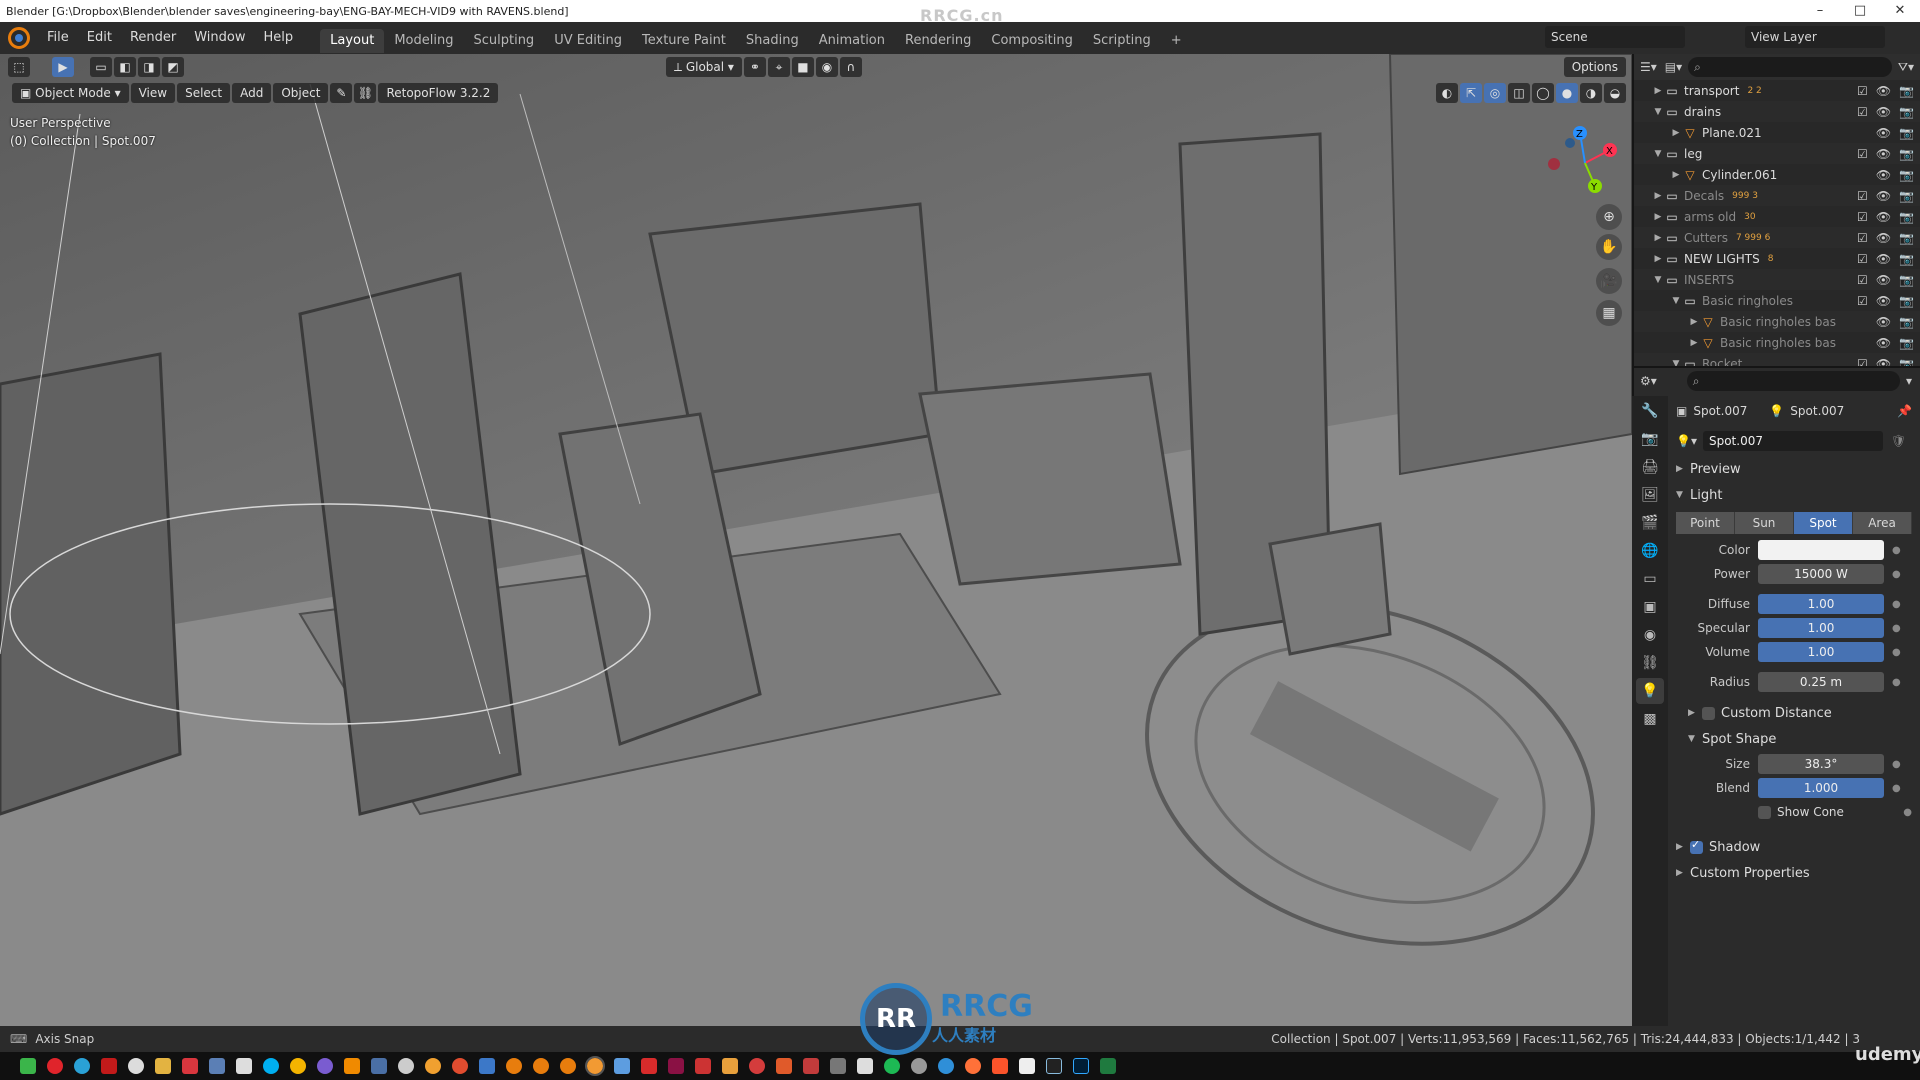 The height and width of the screenshot is (1080, 1920). I want to click on falloff-icon: ∩, so click(850, 67).